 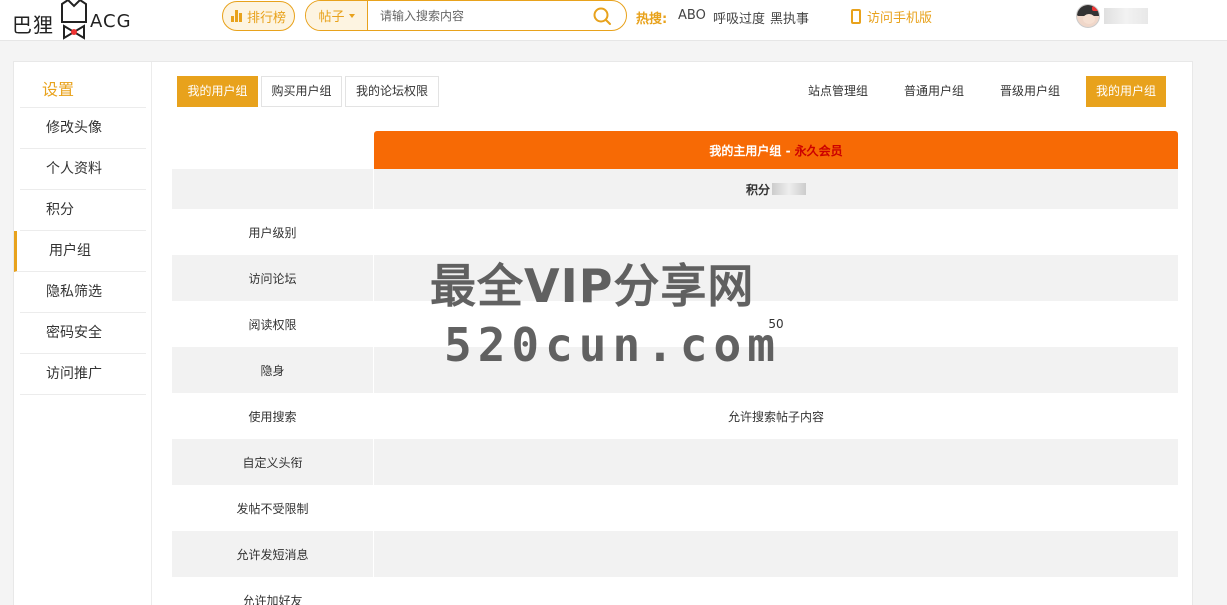 I want to click on table-row: 允许加好友, so click(x=675, y=591).